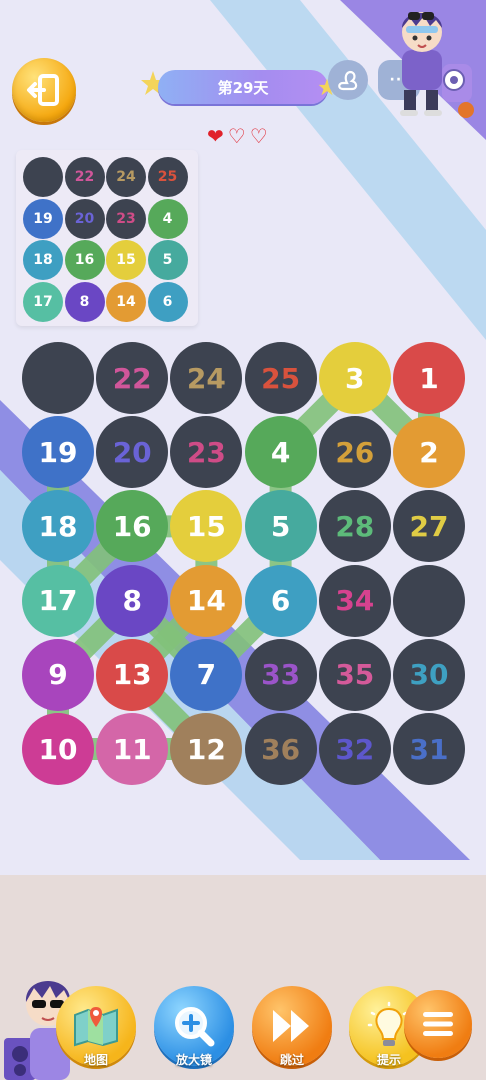 The image size is (486, 1080). Describe the element at coordinates (206, 378) in the screenshot. I see `number-cell-24: 24` at that location.